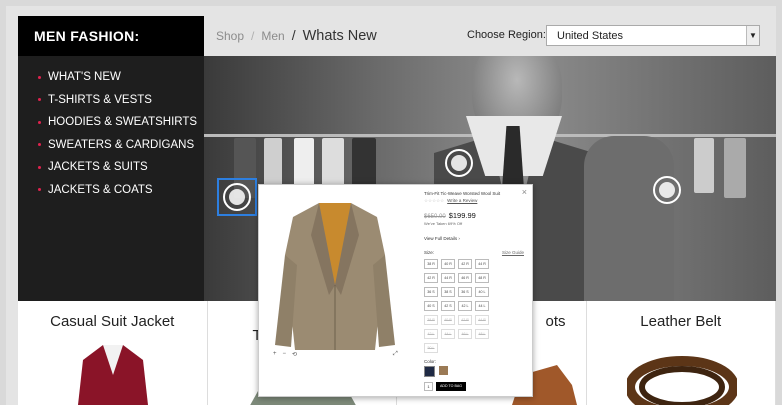 The width and height of the screenshot is (782, 405). What do you see at coordinates (474, 252) in the screenshot?
I see `size-header: Size: Size Guide` at bounding box center [474, 252].